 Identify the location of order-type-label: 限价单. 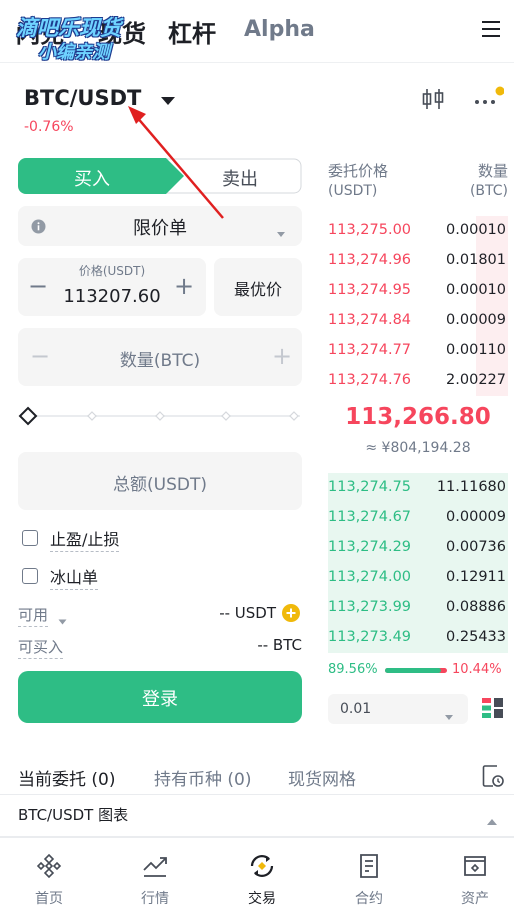
(160, 228).